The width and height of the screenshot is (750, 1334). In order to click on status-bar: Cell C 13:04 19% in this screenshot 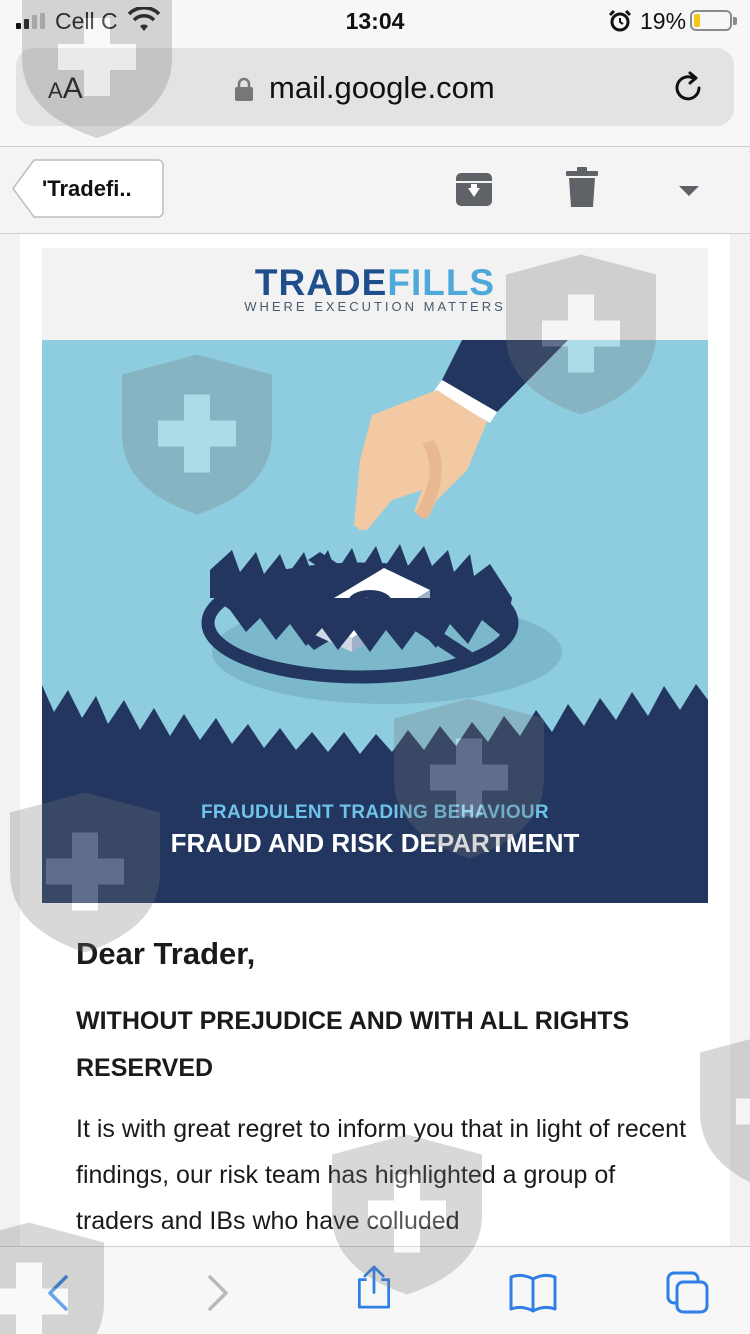, I will do `click(375, 21)`.